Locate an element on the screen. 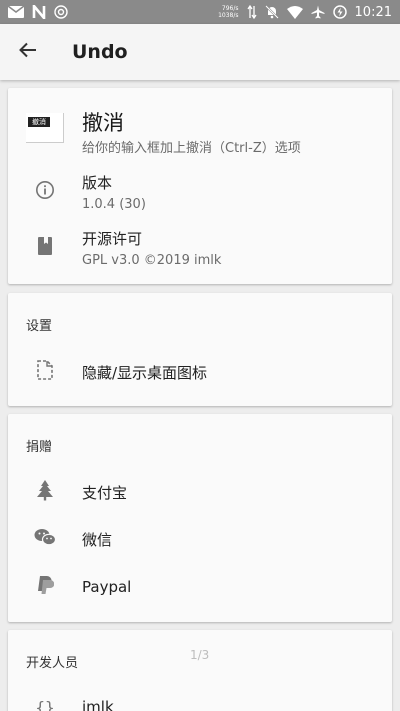  donate-label-alipay: 支付宝 is located at coordinates (105, 492).